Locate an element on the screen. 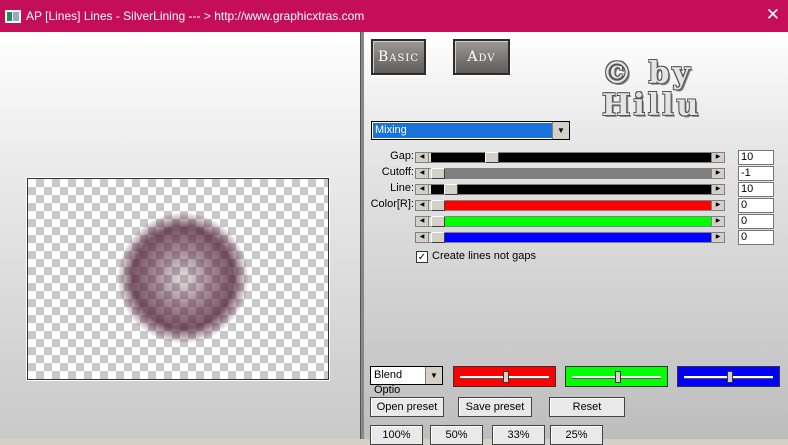 The height and width of the screenshot is (445, 788). save-preset-button: Save preset is located at coordinates (495, 407).